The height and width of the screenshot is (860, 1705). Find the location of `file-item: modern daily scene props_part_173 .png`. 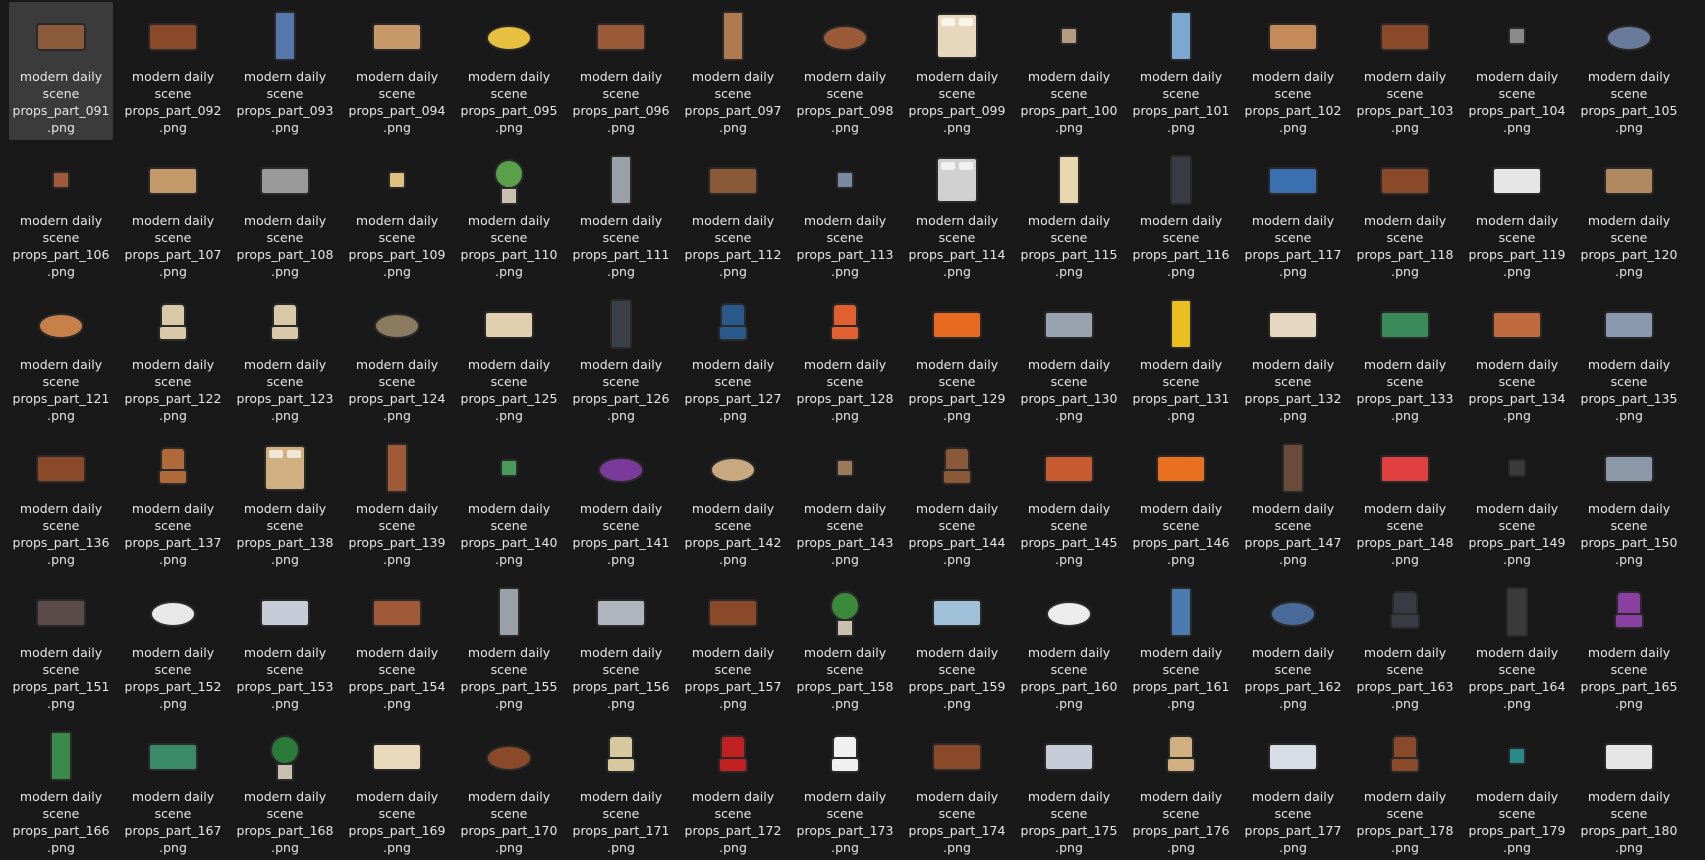

file-item: modern daily scene props_part_173 .png is located at coordinates (845, 791).